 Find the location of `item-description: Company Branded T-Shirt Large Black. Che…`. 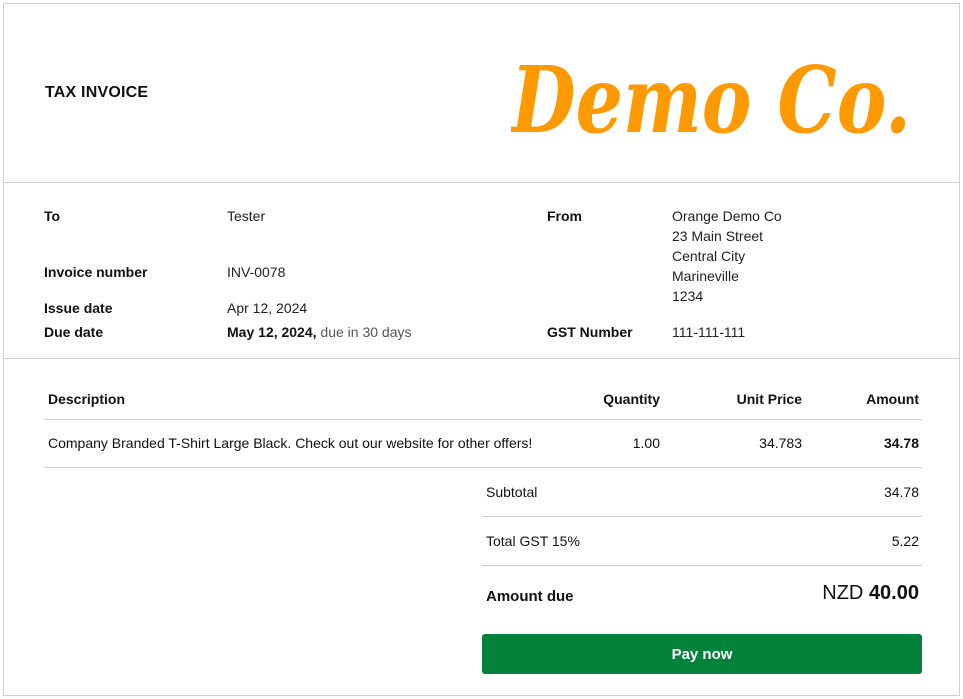

item-description: Company Branded T-Shirt Large Black. Che… is located at coordinates (290, 443).